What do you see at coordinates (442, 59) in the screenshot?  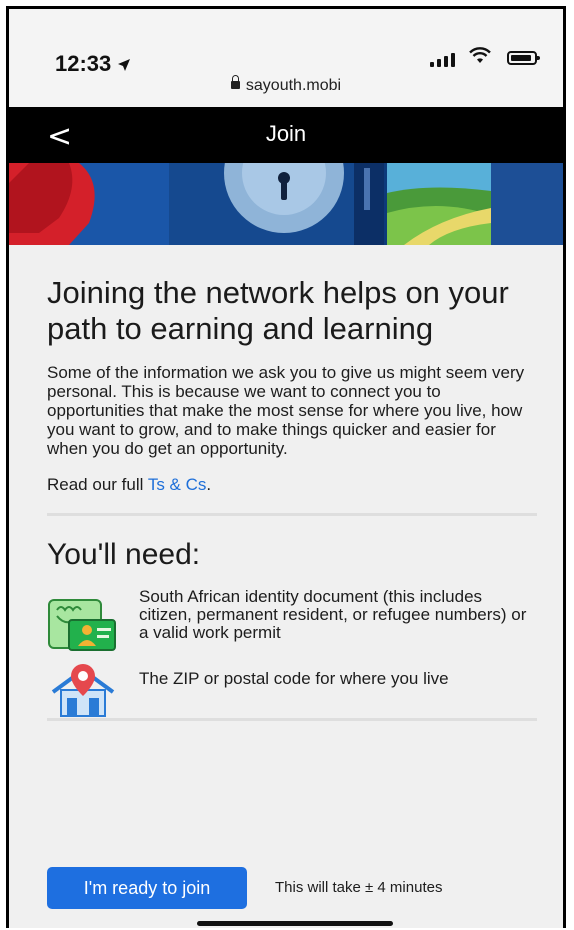 I see `cellular-signal-icon` at bounding box center [442, 59].